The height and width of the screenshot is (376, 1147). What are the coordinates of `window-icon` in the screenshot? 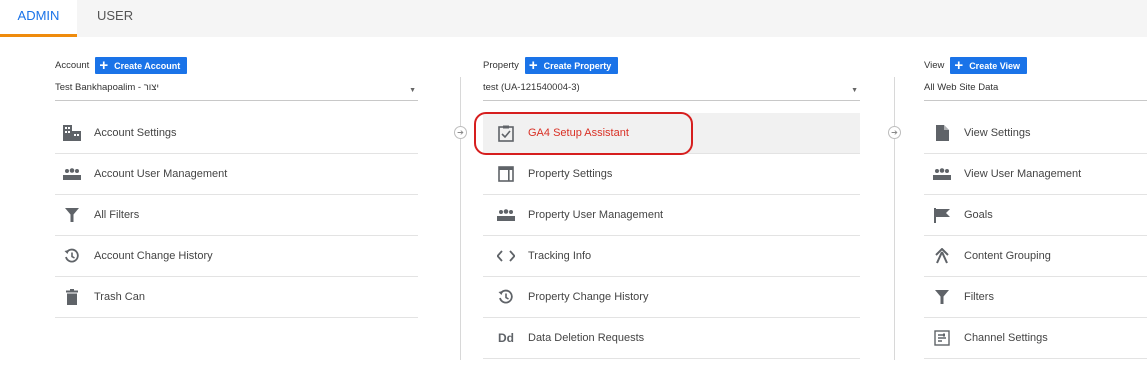 It's located at (506, 174).